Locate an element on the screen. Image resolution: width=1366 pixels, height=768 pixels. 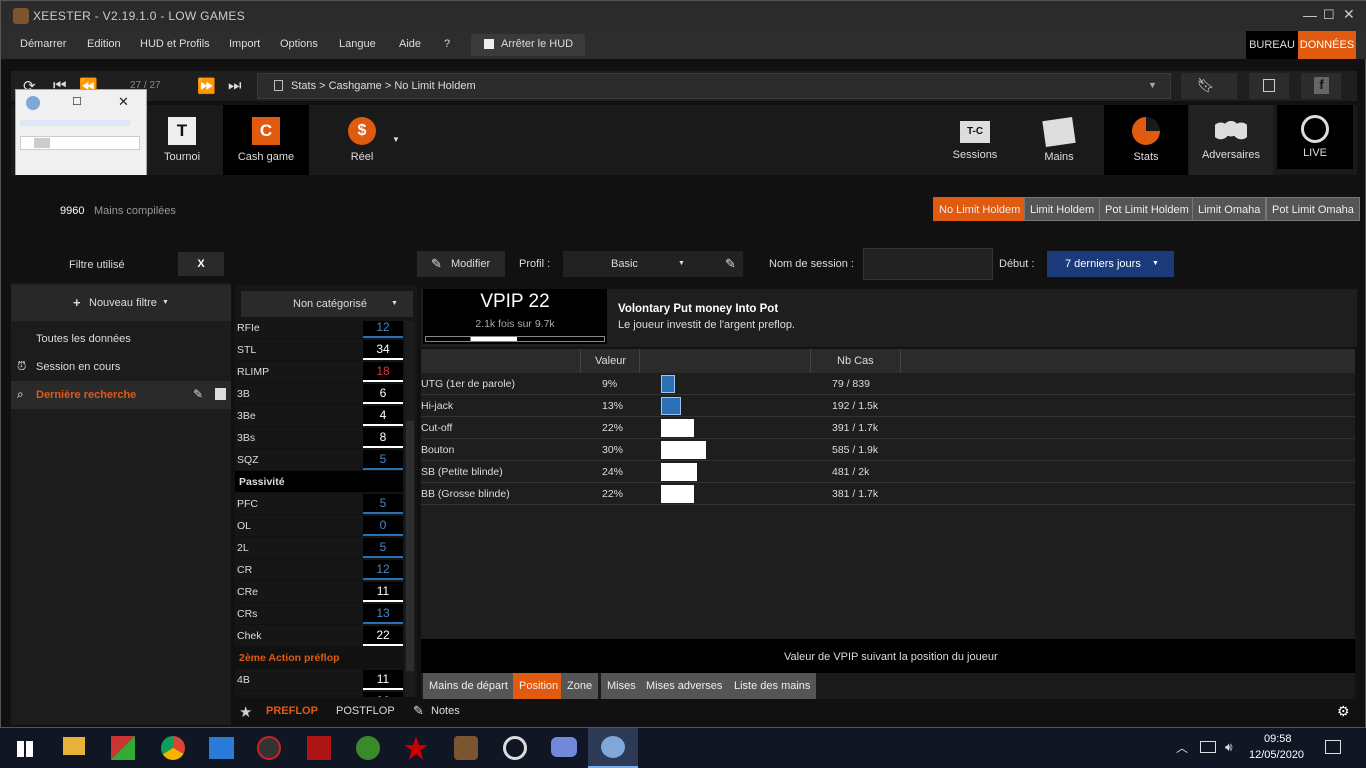
table-row: SB (Petite blinde) 24% 481 / 2k is located at coordinates (888, 472).